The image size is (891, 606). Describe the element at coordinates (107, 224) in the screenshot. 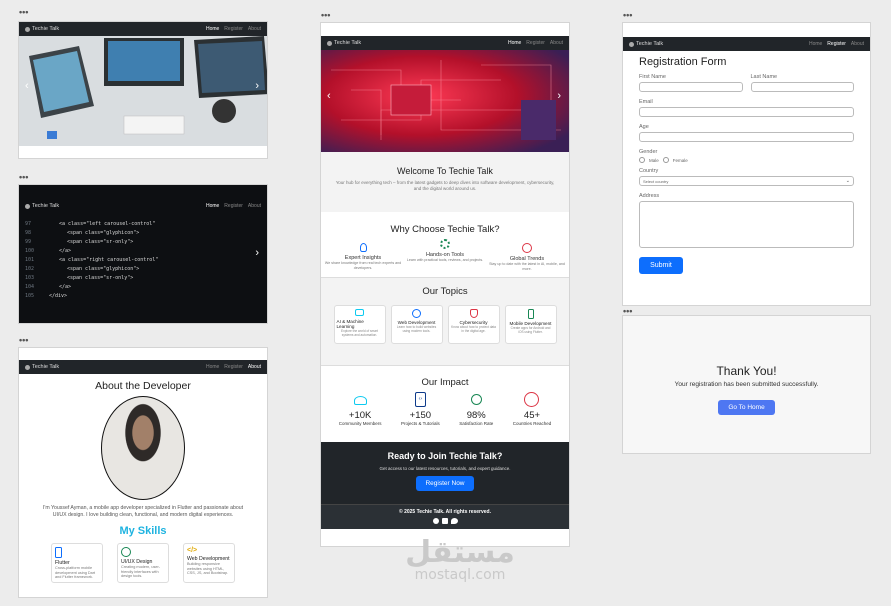

I see `svg-text:<a class="left carousel-contro: <a class="left carousel-control"` at that location.